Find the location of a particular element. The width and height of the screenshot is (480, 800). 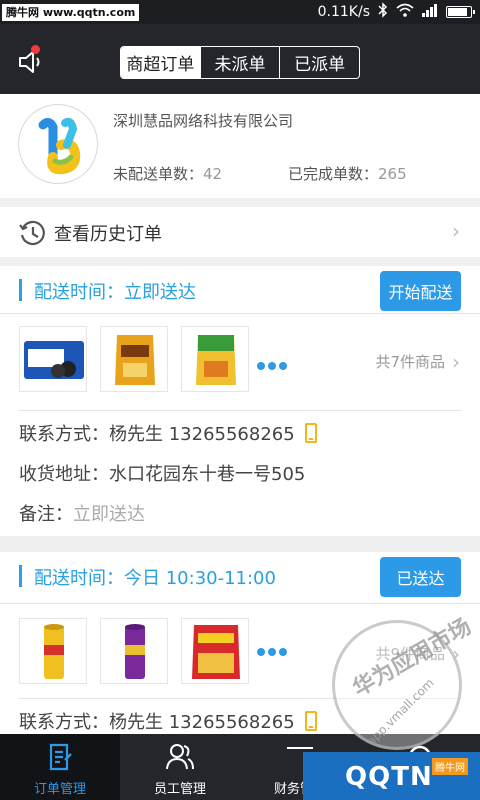

address-line: 收货地址：水口花园东十巷一号505 is located at coordinates (162, 474).